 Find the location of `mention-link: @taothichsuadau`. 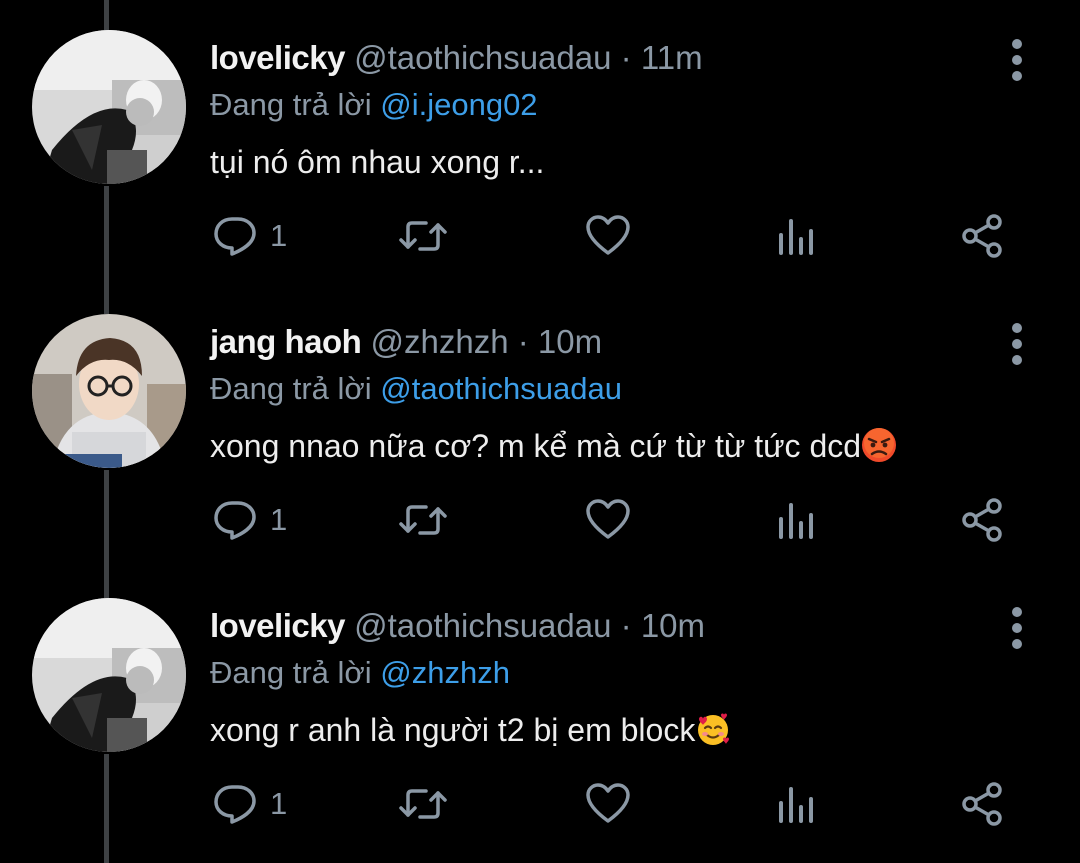

mention-link: @taothichsuadau is located at coordinates (501, 388).